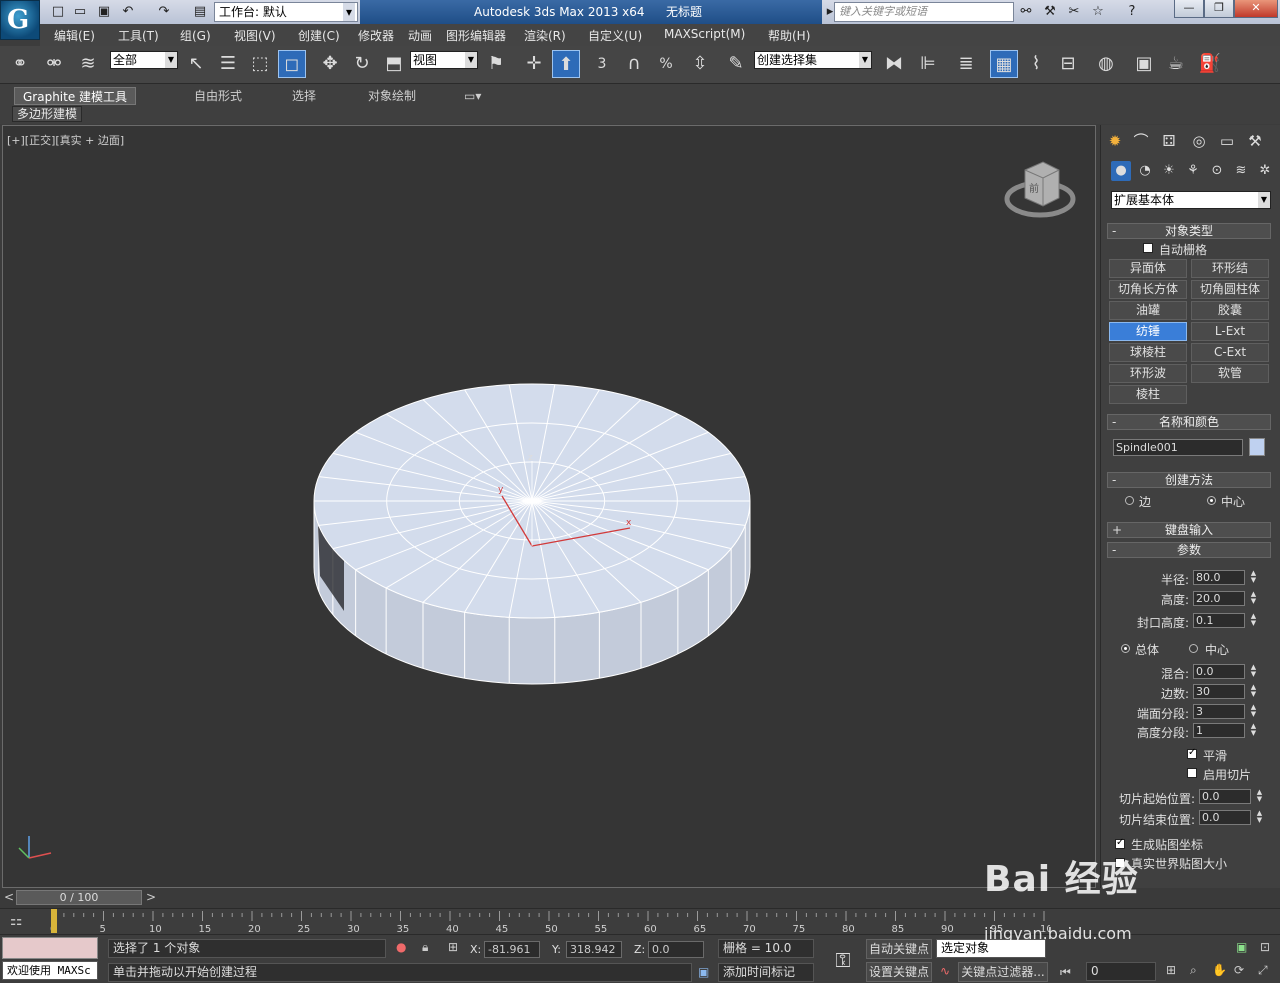 The height and width of the screenshot is (983, 1280). I want to click on object-button: 油罐, so click(1148, 310).